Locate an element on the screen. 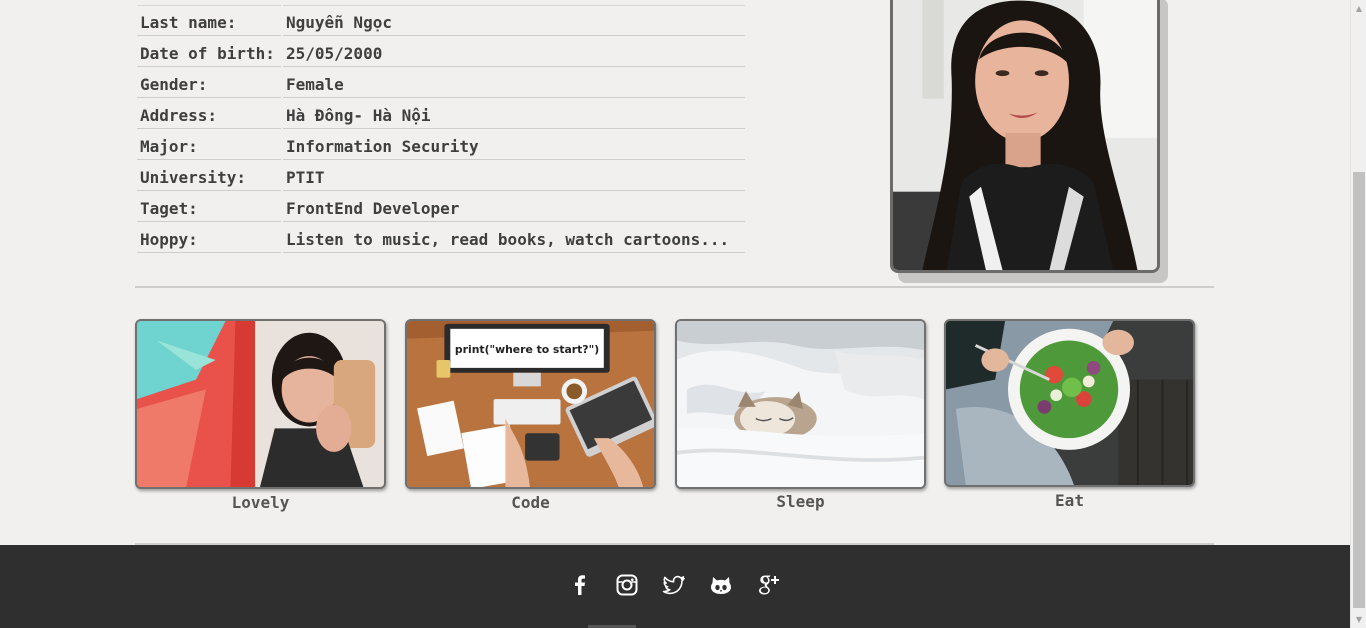 The height and width of the screenshot is (628, 1366). profile-row-address: Address: Hà Đông- Hà Nội is located at coordinates (441, 113).